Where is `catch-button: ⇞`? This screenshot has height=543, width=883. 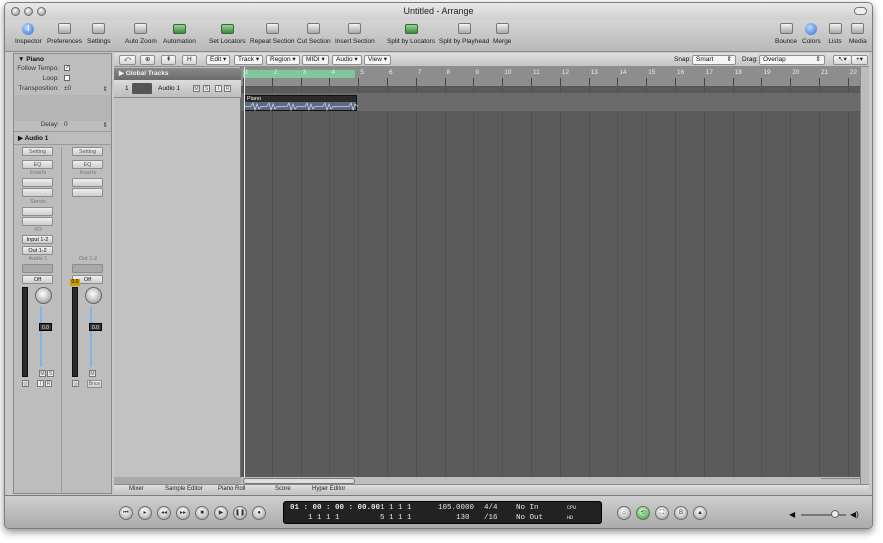
catch-button: ⇞ is located at coordinates (169, 60).